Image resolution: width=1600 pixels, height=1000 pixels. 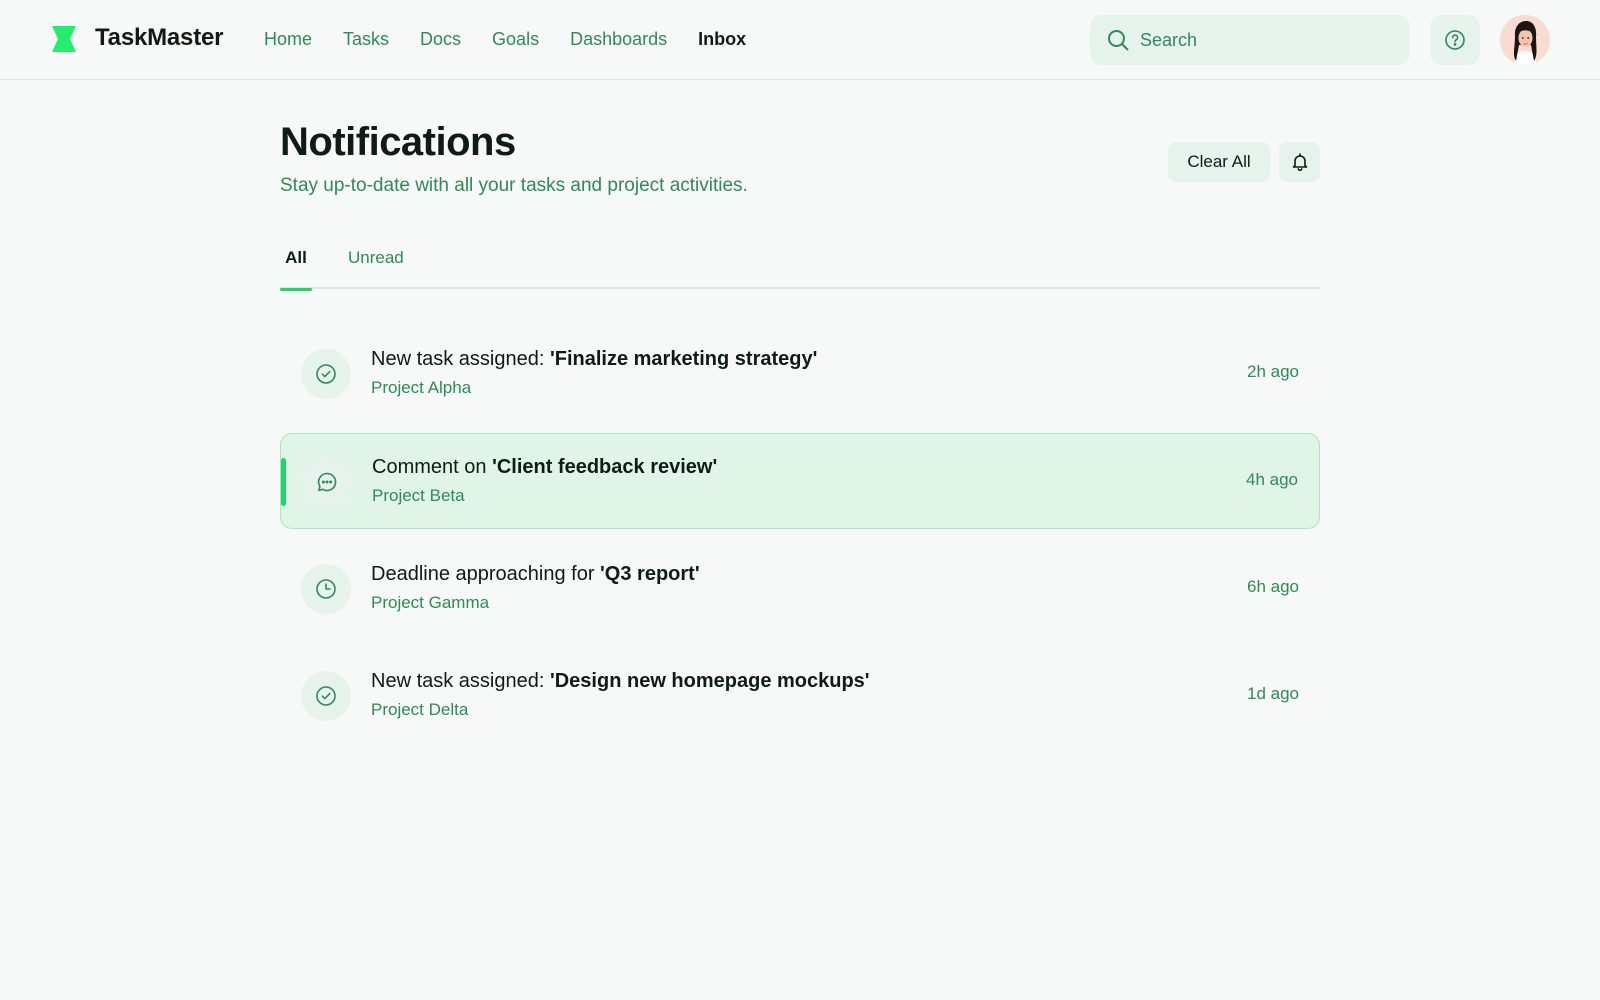 I want to click on notification-time: 1d ago, so click(x=1273, y=693).